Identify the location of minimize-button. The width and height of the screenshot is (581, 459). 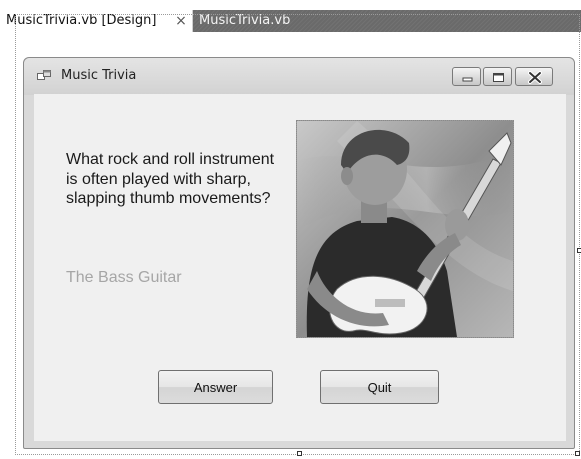
(466, 76).